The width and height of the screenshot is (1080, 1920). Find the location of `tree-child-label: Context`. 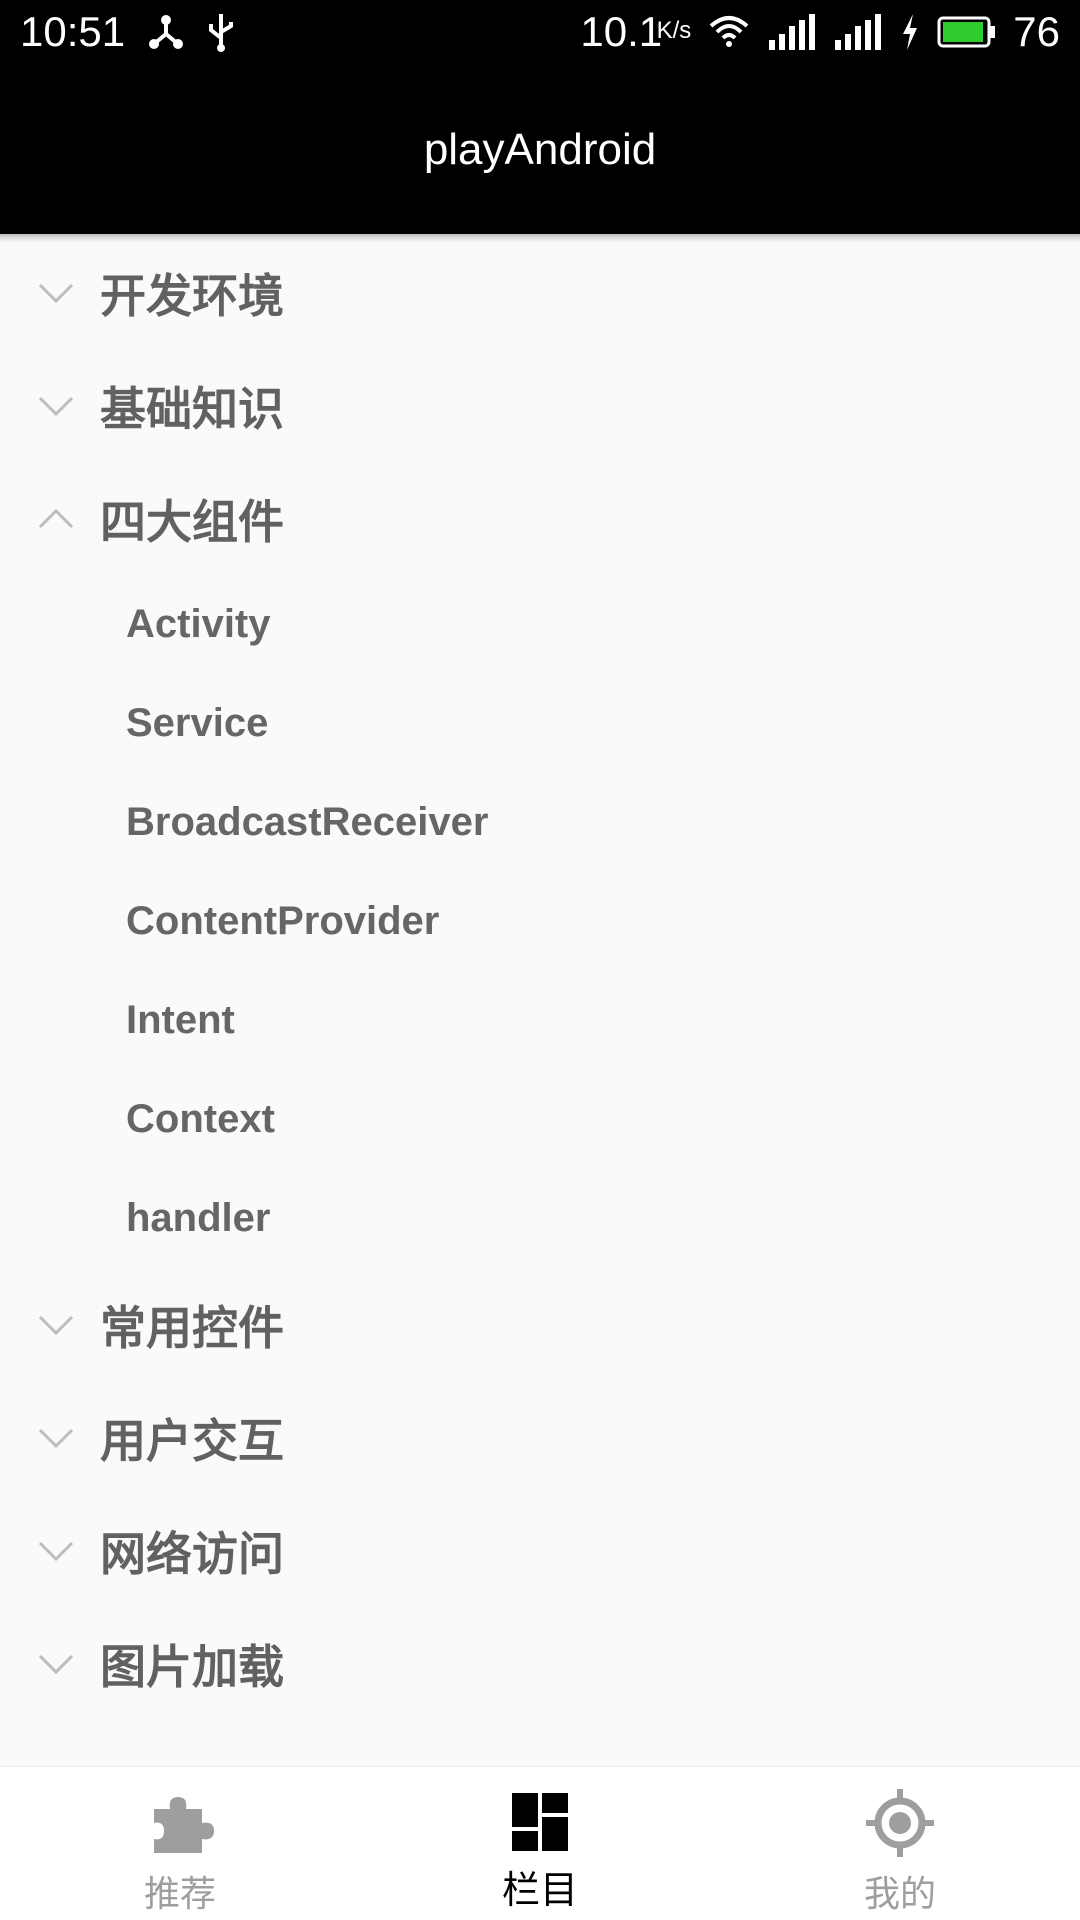

tree-child-label: Context is located at coordinates (200, 1119).